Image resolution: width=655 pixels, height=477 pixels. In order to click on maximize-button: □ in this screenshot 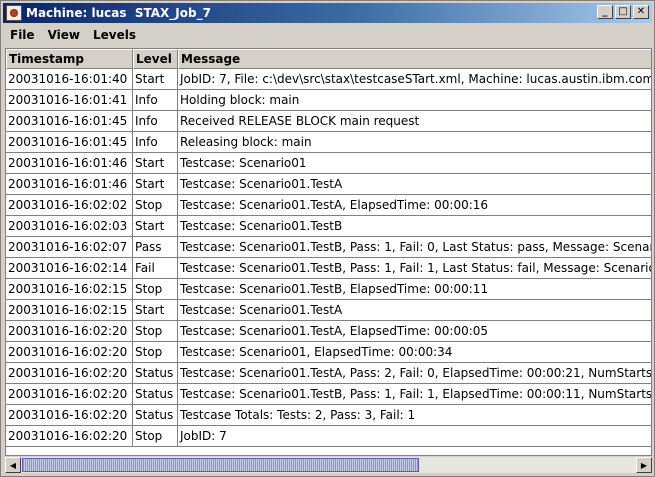, I will do `click(623, 12)`.